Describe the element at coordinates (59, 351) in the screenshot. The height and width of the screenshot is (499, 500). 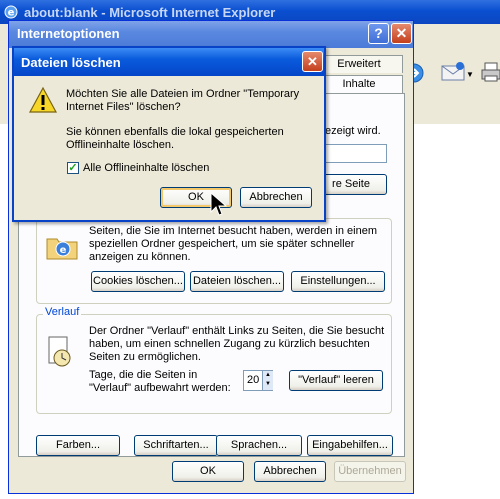
I see `history-icon` at that location.